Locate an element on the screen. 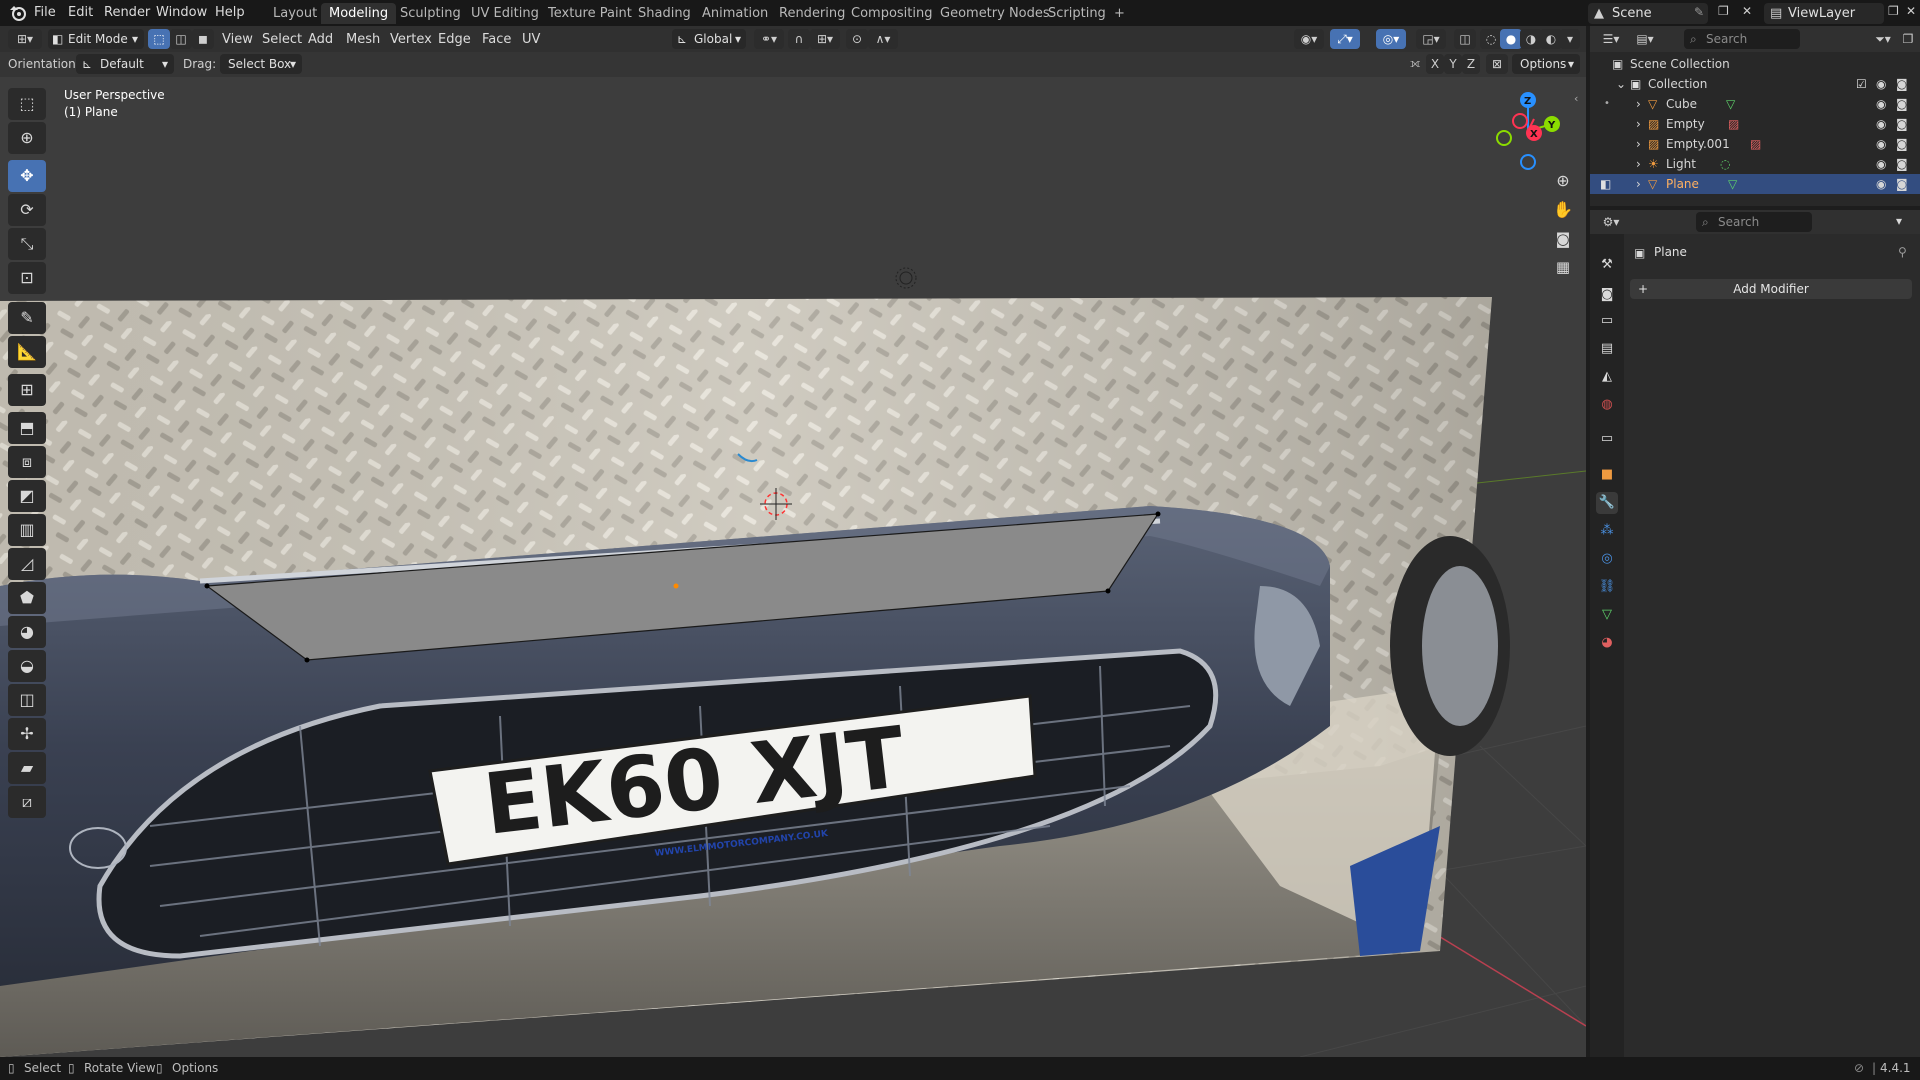 This screenshot has height=1080, width=1920. outliner-item-light: › ☀ Light ◌ ◉ ◙ is located at coordinates (1755, 164).